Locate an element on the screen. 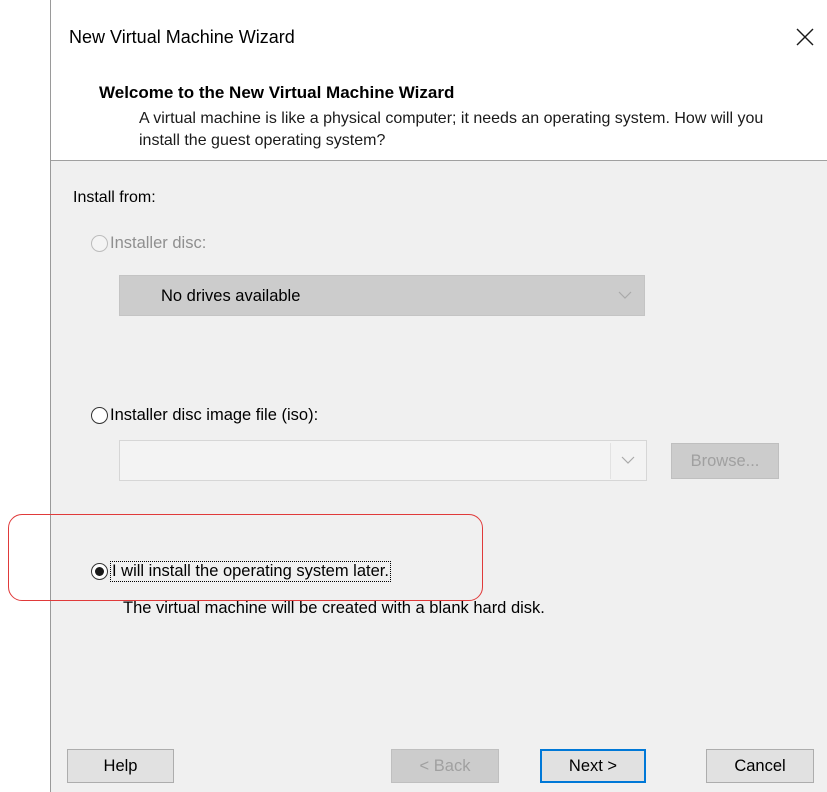  iso-combo-divider is located at coordinates (610, 461).